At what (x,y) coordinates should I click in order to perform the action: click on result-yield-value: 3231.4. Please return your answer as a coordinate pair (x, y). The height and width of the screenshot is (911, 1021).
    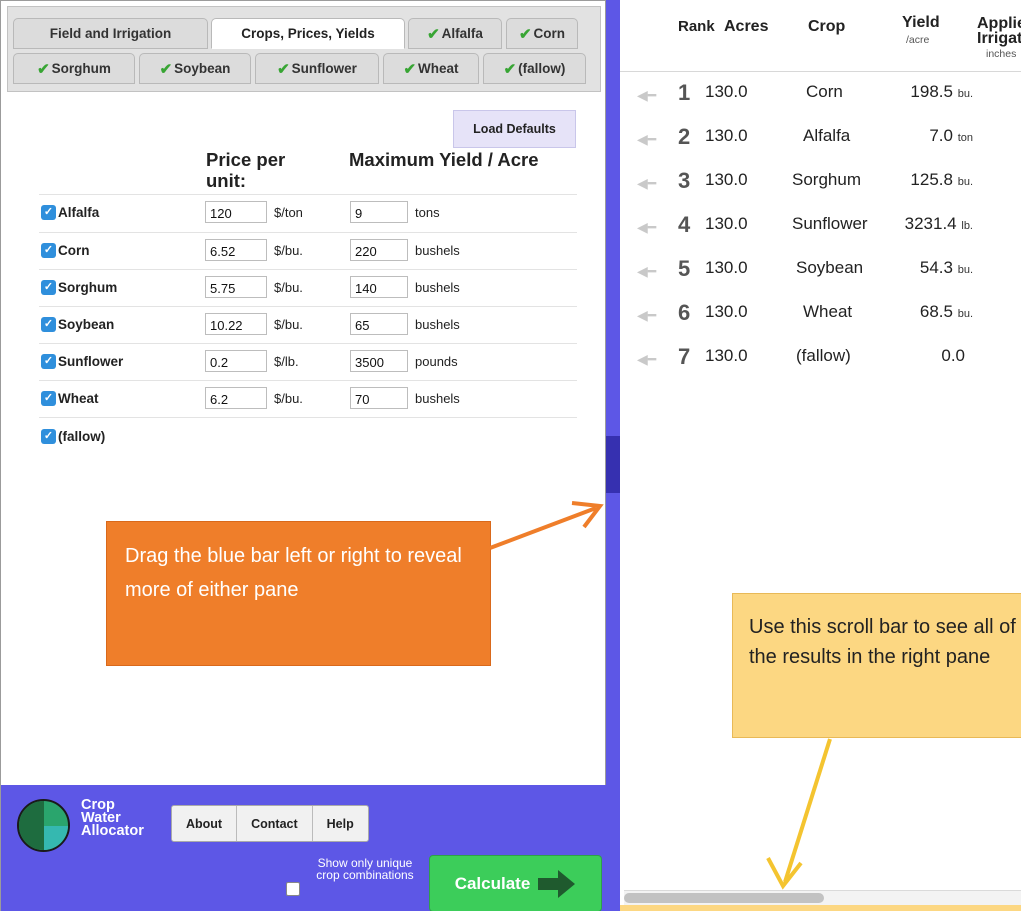
    Looking at the image, I should click on (930, 223).